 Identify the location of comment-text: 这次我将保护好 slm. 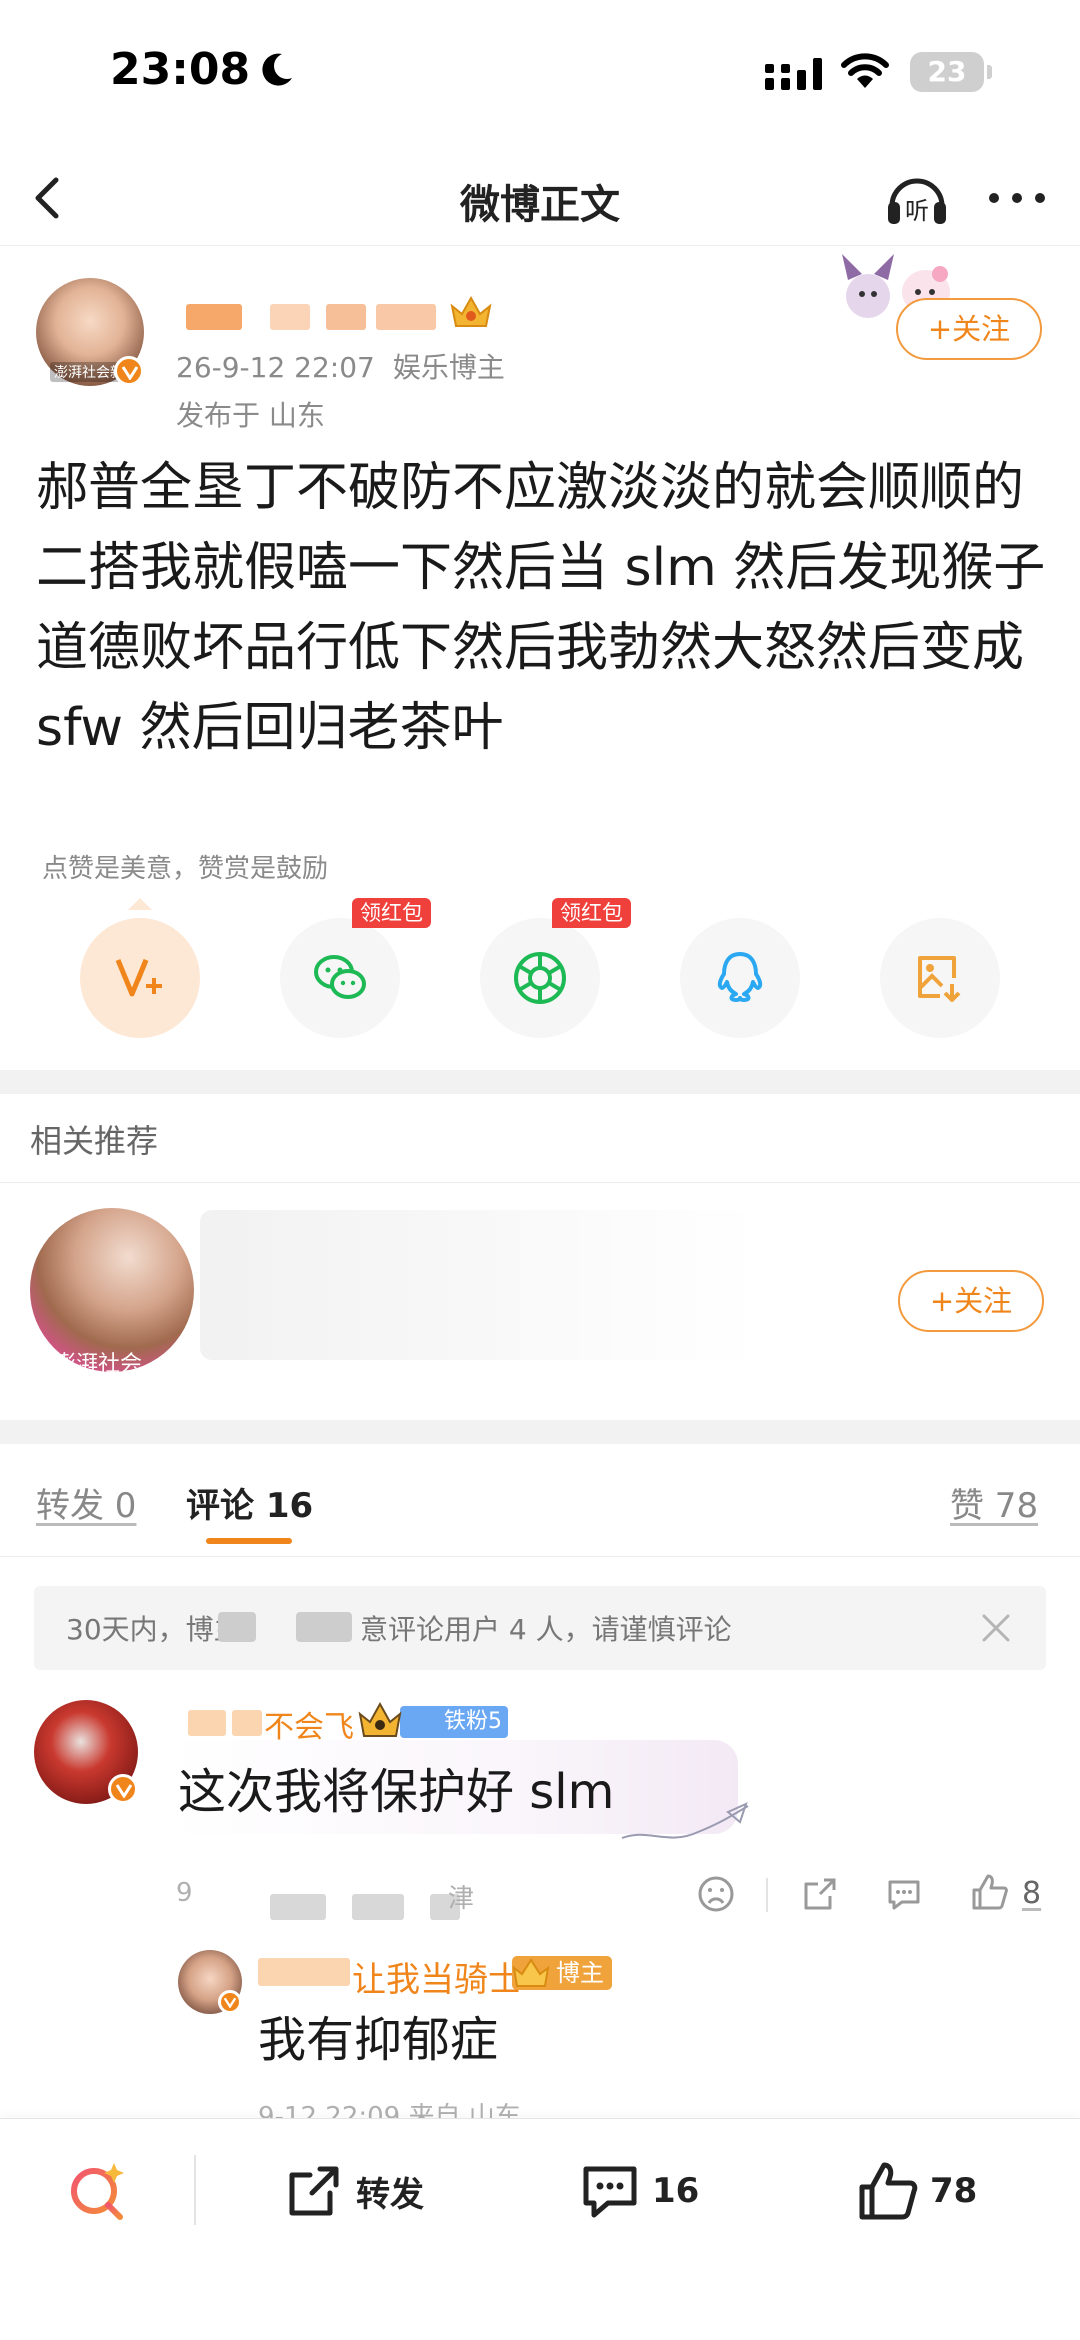
(396, 1792).